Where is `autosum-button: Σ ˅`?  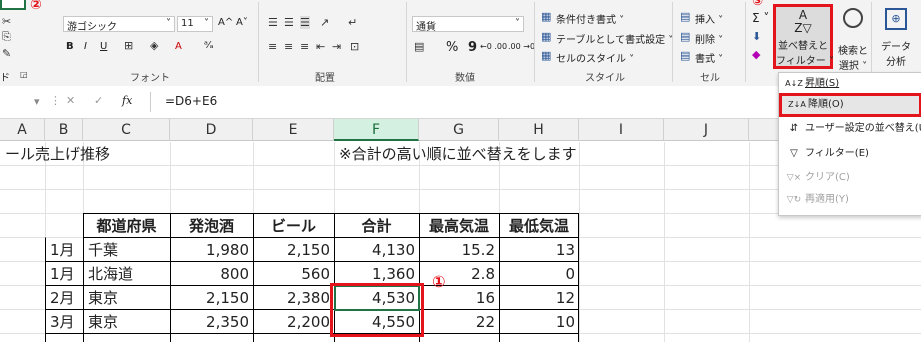 autosum-button: Σ ˅ is located at coordinates (760, 18).